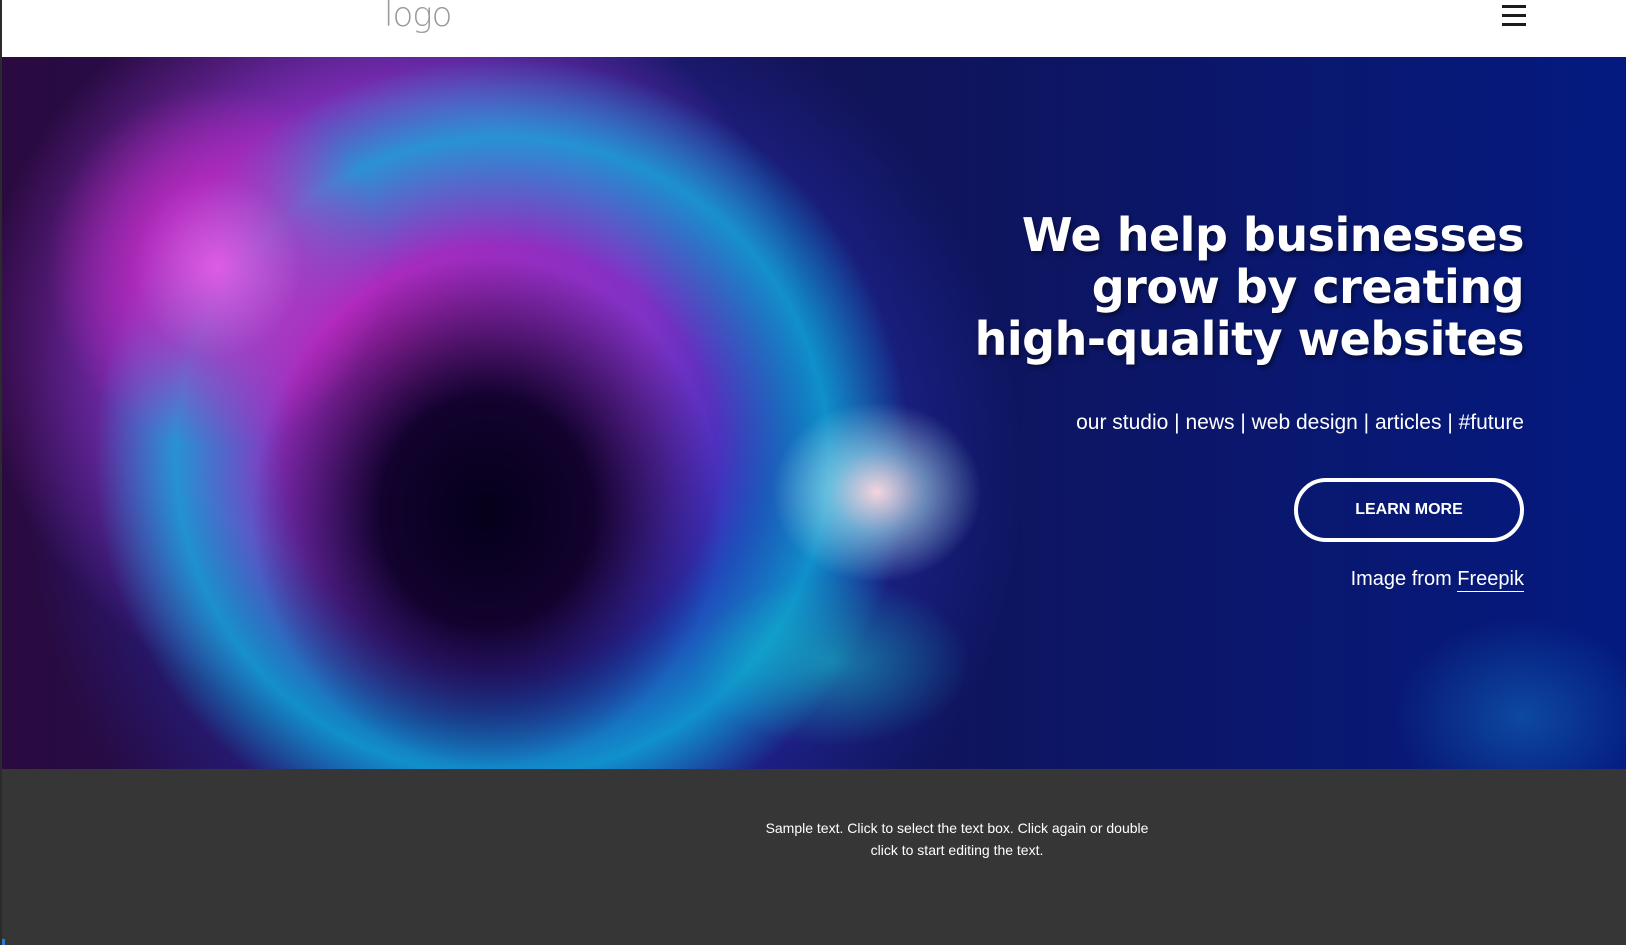  What do you see at coordinates (1273, 235) in the screenshot?
I see `hero-headline-line1: We help businesses` at bounding box center [1273, 235].